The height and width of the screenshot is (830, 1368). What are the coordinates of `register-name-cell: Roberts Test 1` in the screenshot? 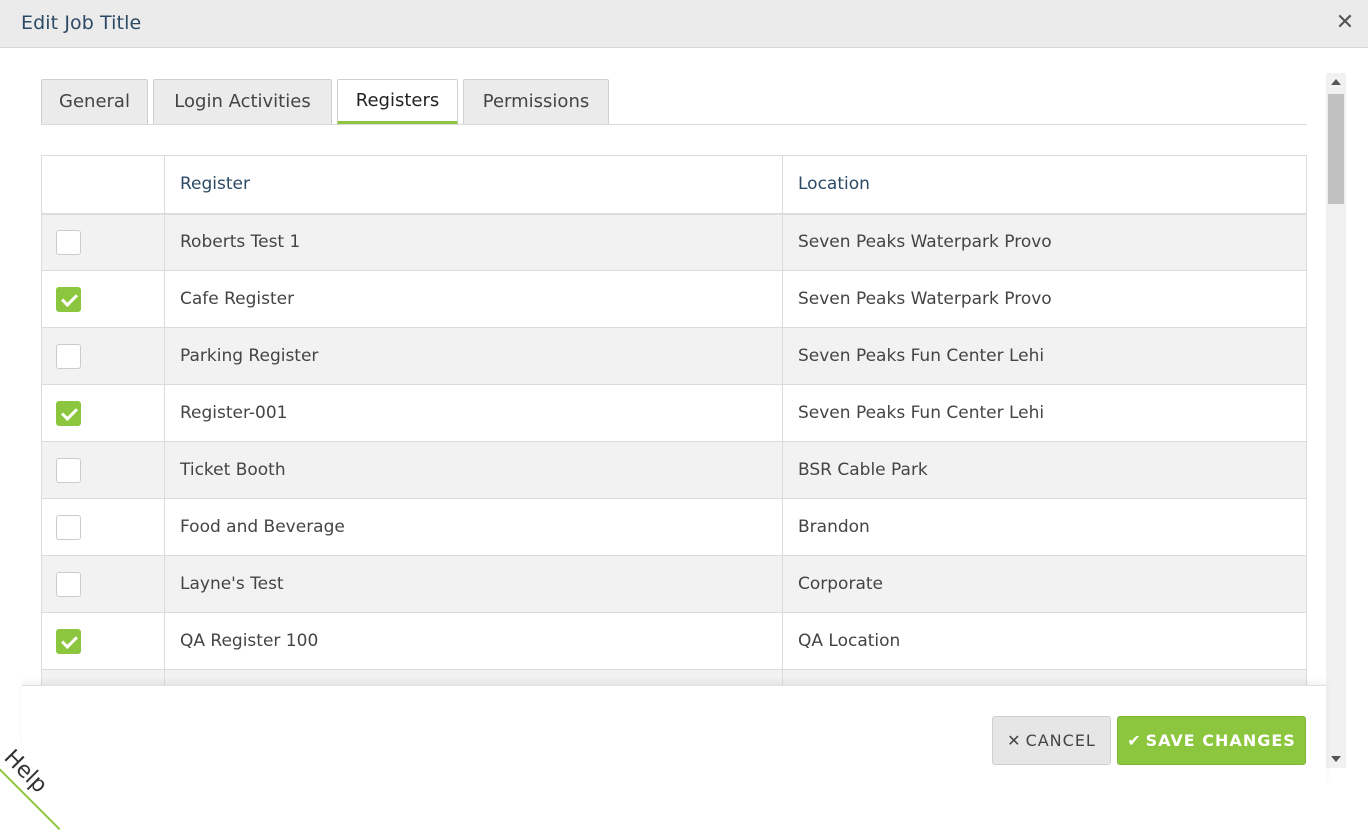 It's located at (473, 242).